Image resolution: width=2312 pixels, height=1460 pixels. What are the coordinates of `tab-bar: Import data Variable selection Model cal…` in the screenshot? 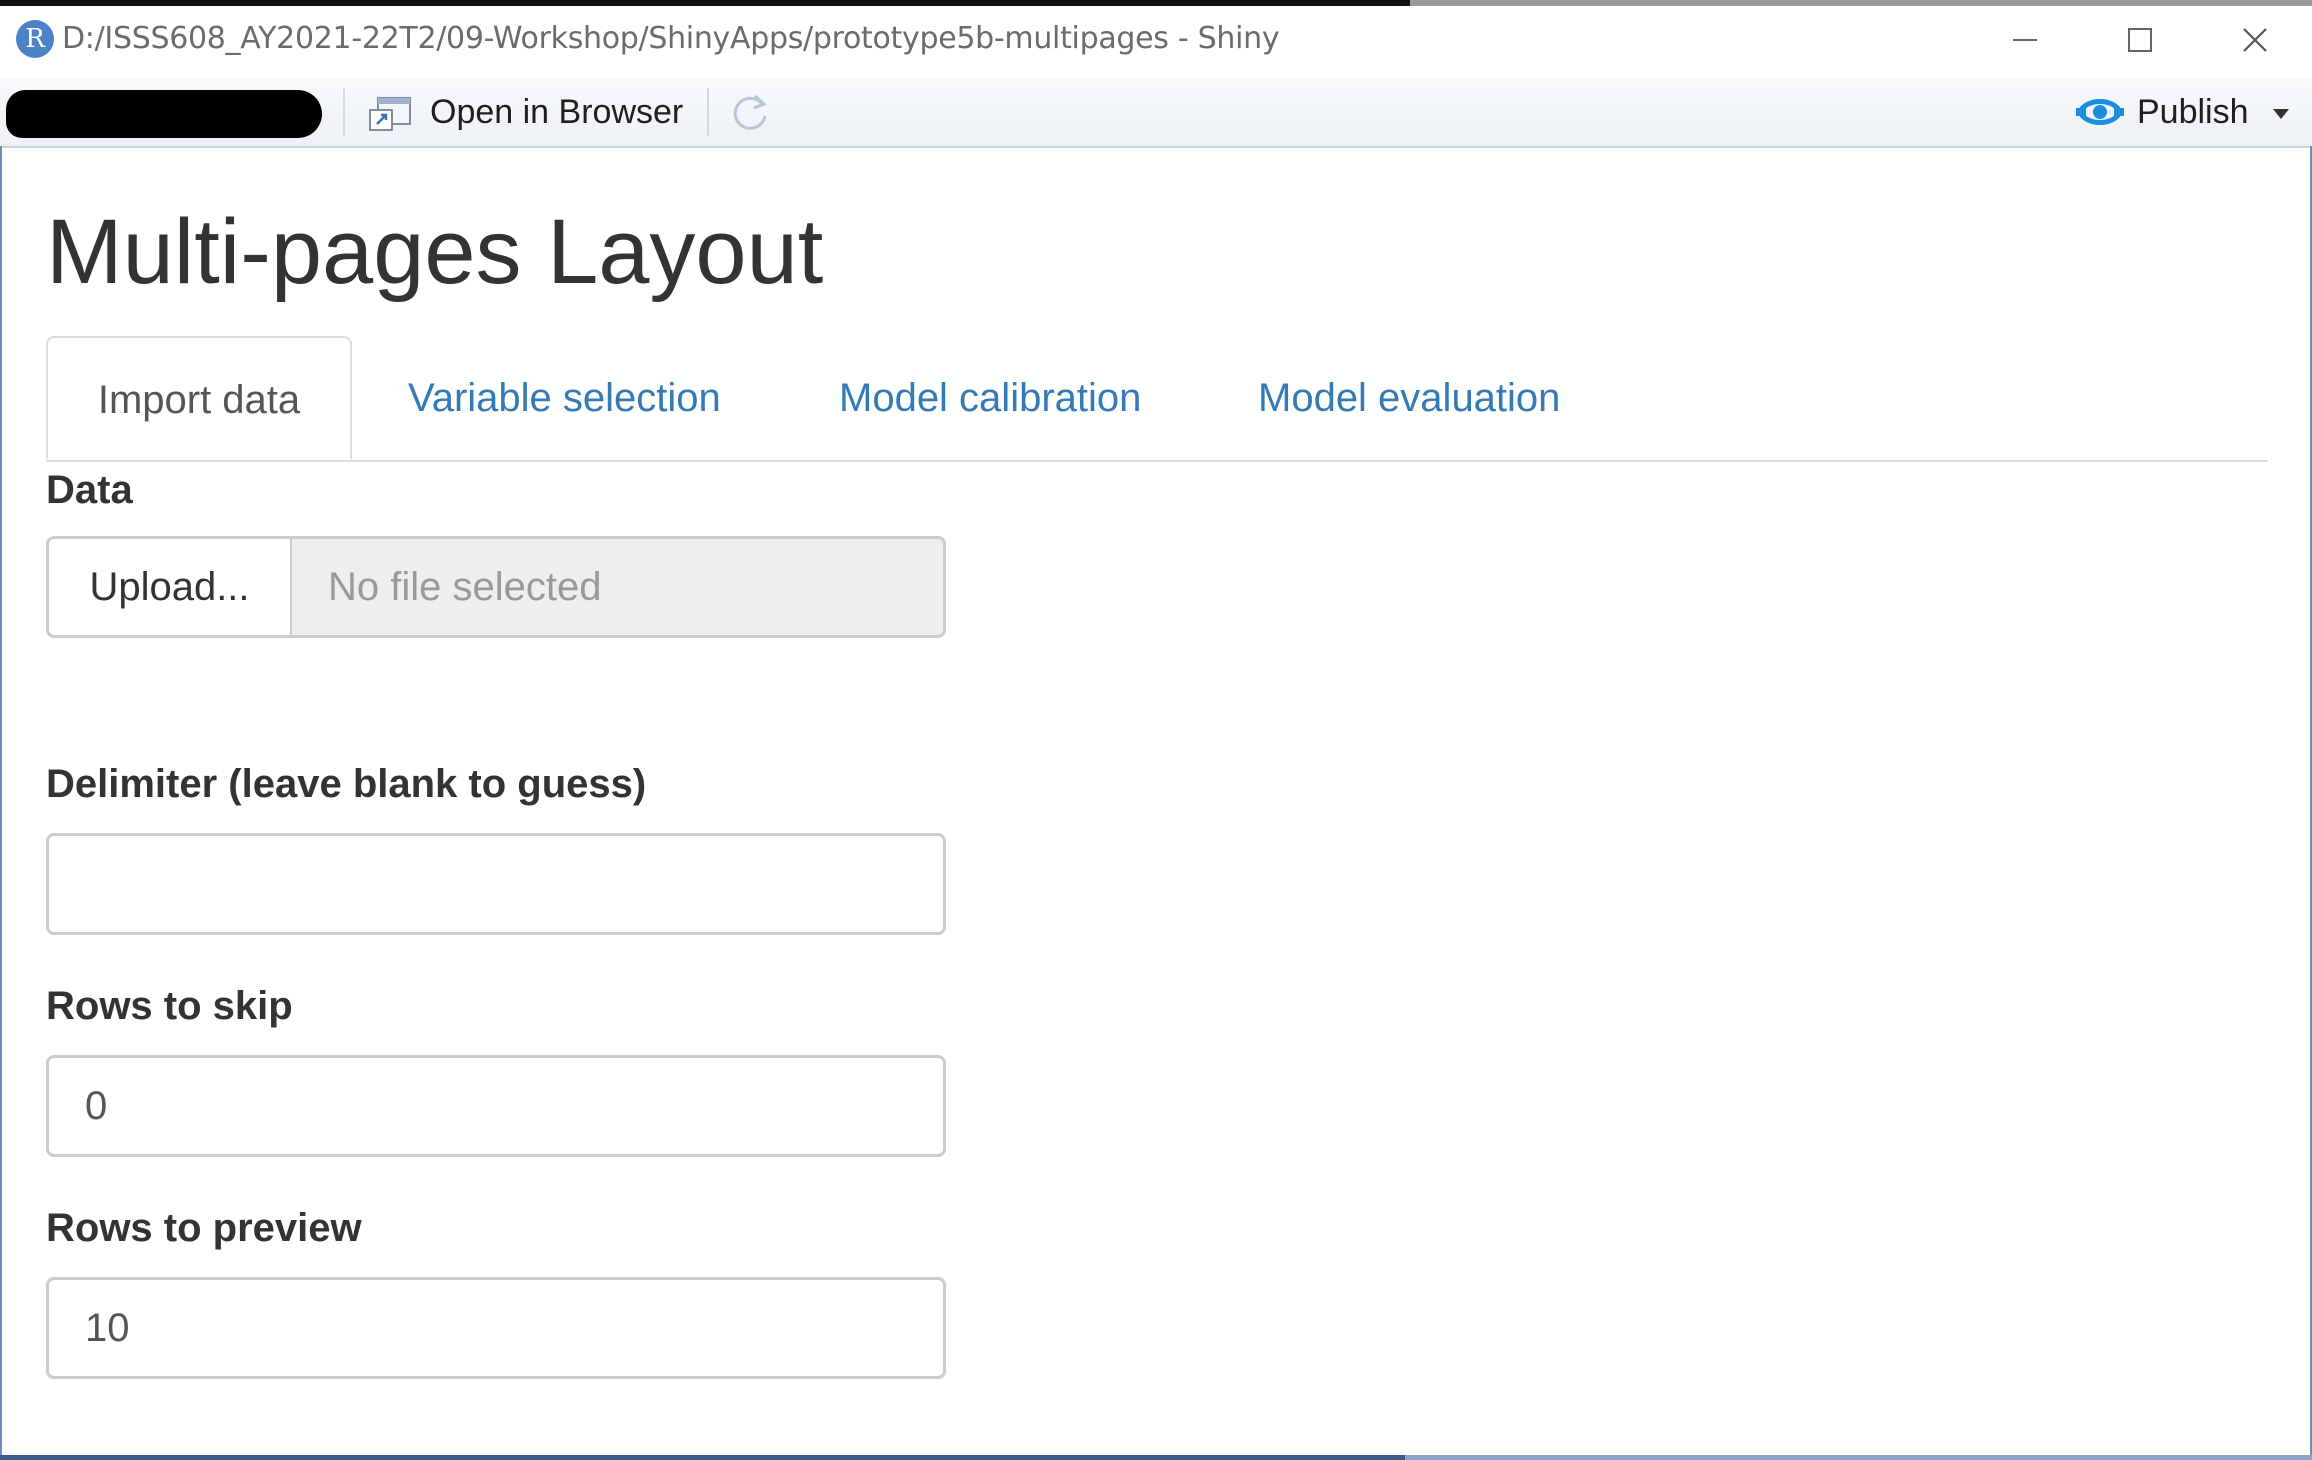 It's located at (1157, 399).